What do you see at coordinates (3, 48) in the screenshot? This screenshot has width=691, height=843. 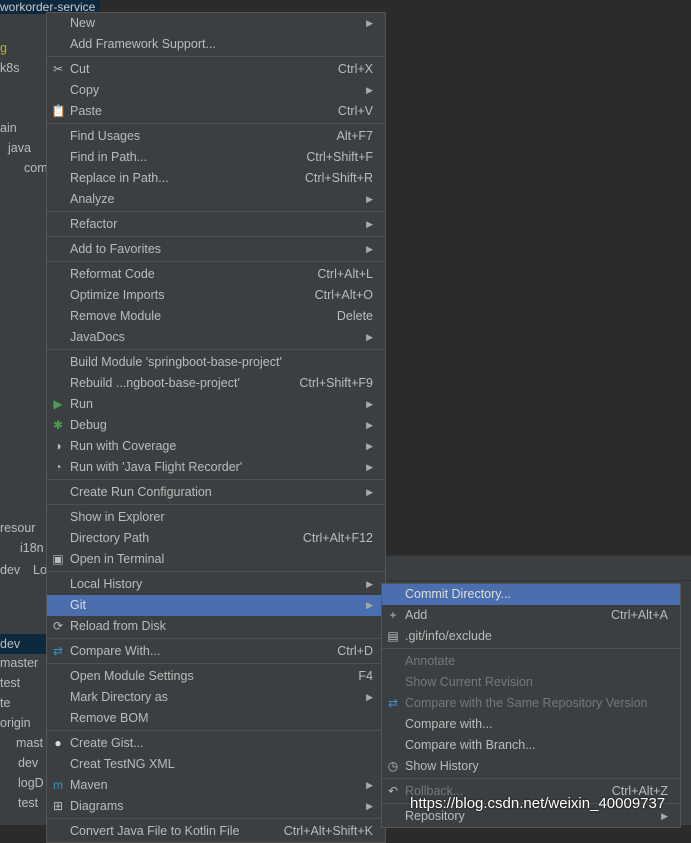 I see `tree-node: g` at bounding box center [3, 48].